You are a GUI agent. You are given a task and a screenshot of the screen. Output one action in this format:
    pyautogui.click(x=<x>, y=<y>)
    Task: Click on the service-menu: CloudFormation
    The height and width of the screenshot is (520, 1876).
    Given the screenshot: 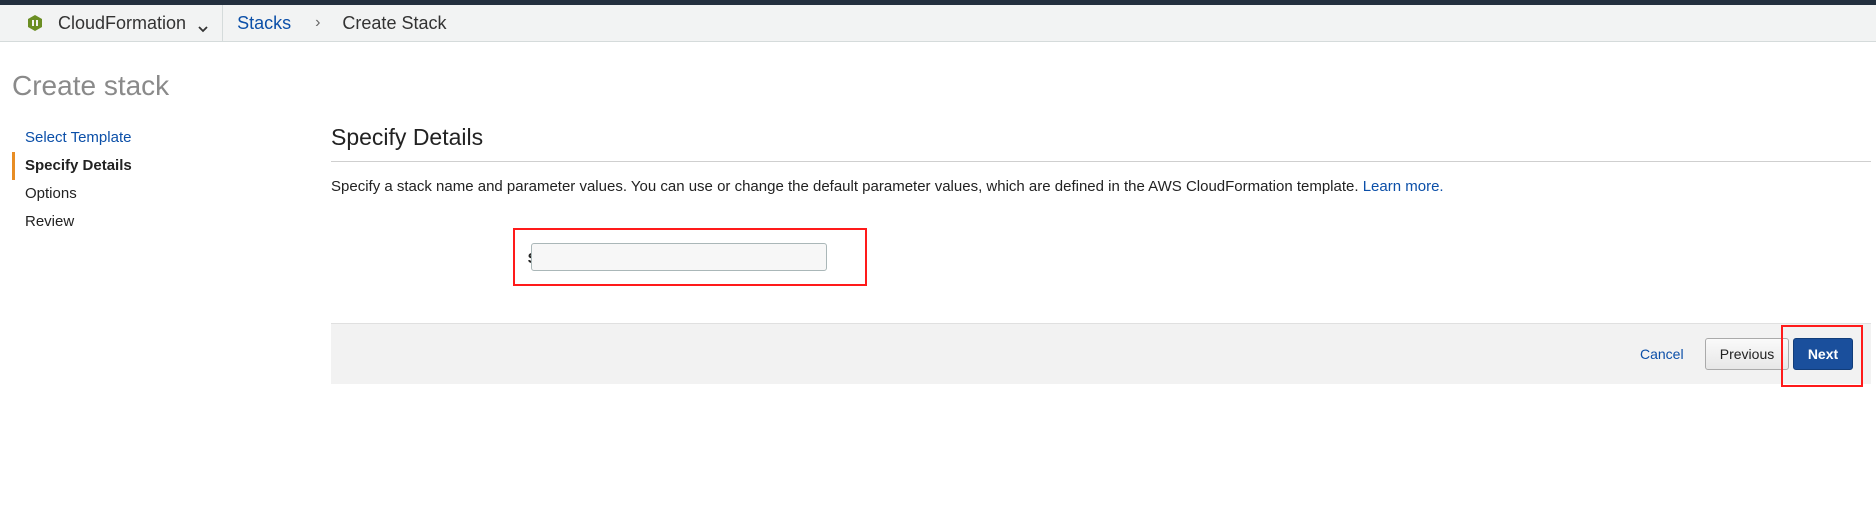 What is the action you would take?
    pyautogui.click(x=112, y=23)
    